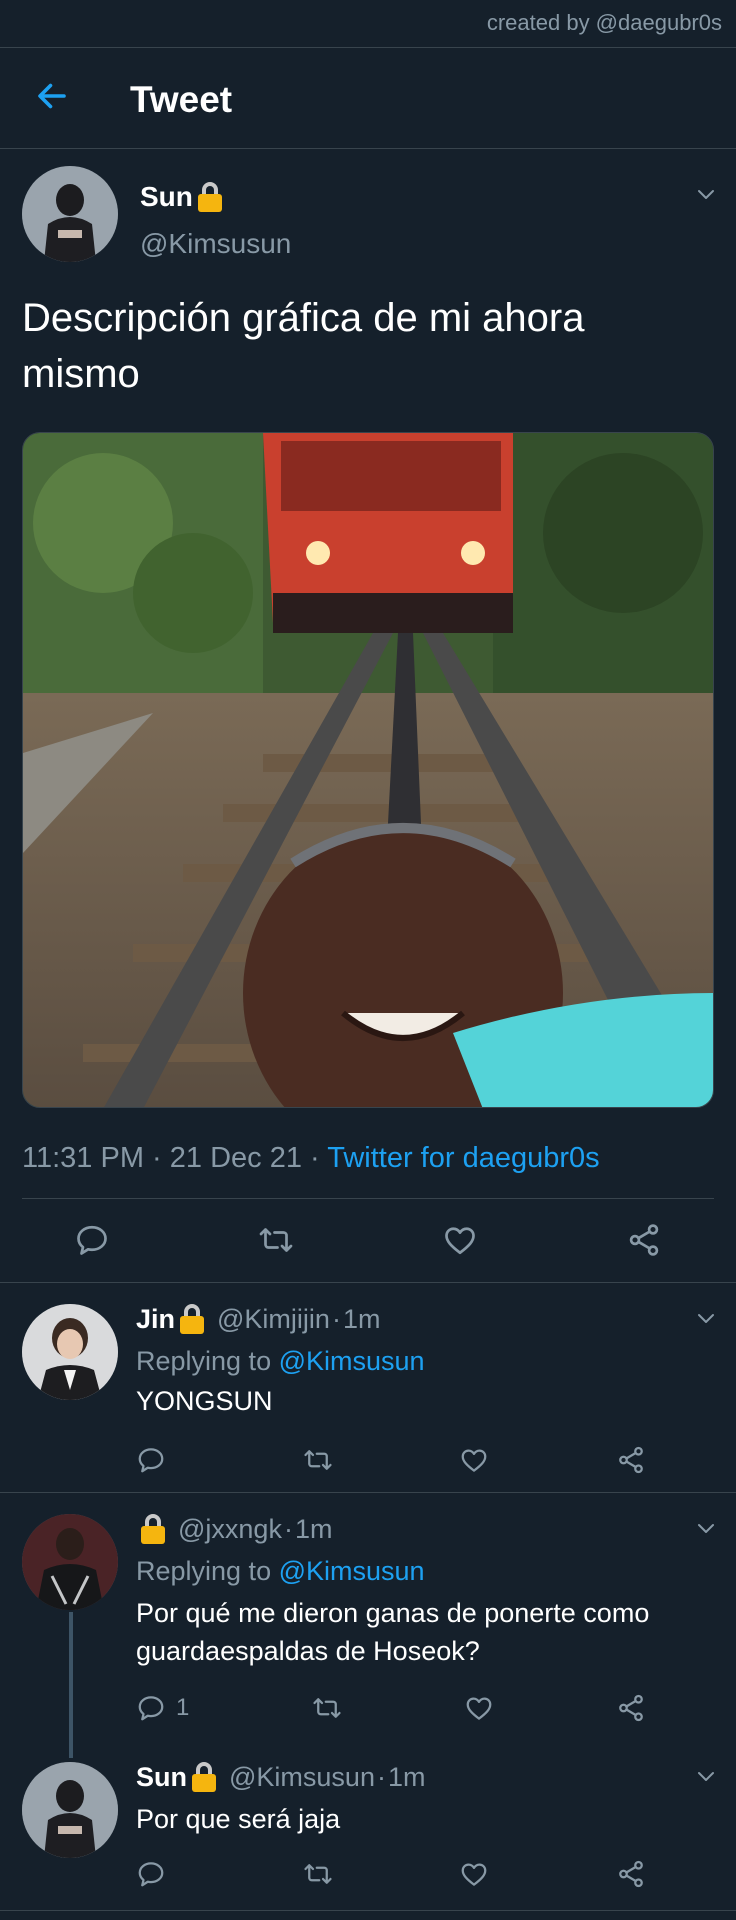 This screenshot has height=1920, width=736. What do you see at coordinates (215, 244) in the screenshot?
I see `author-handle: @Kimsusun` at bounding box center [215, 244].